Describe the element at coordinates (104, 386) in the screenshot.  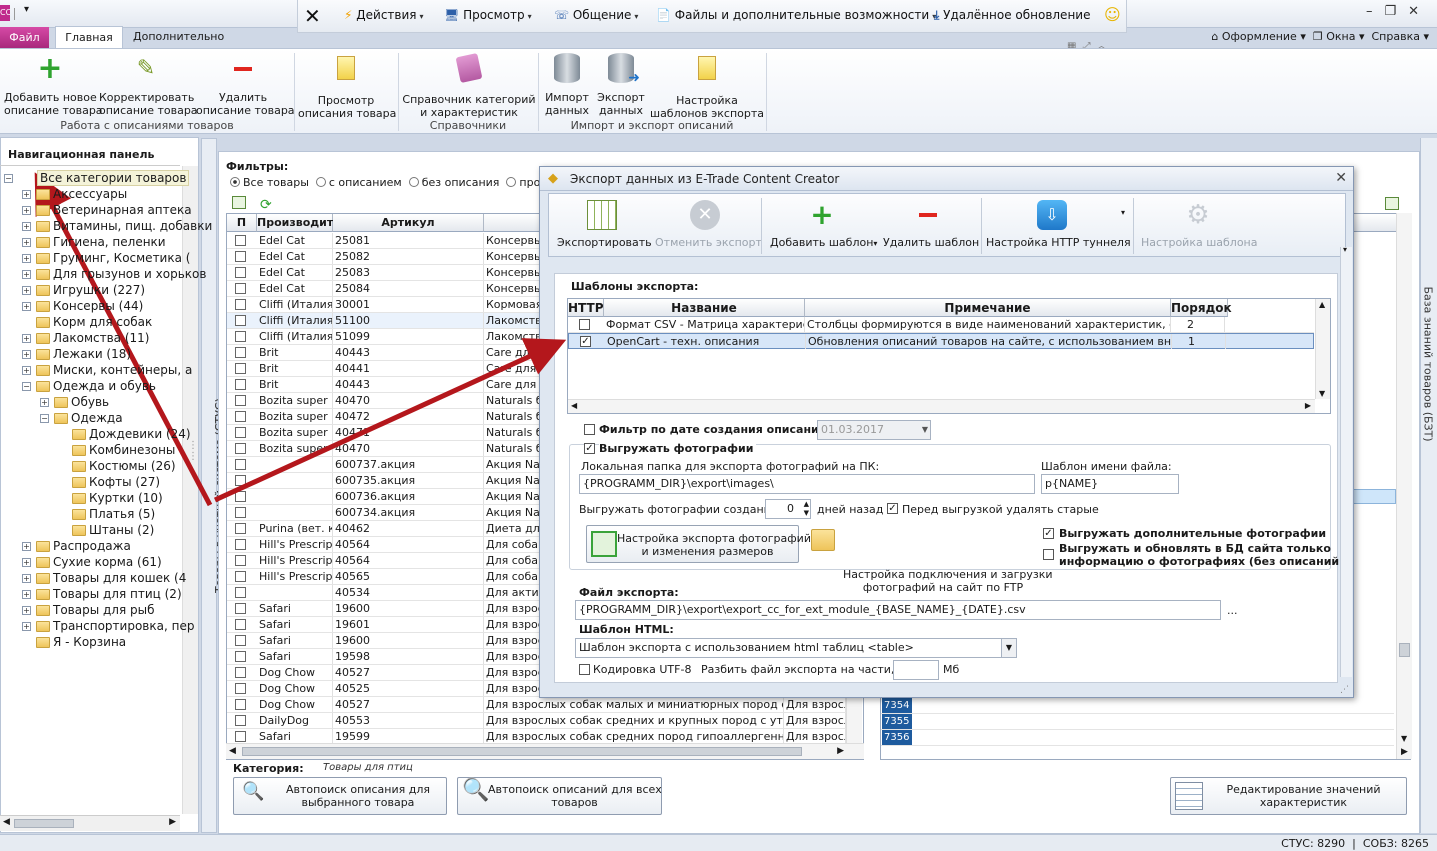
I see `tree-item: Одежда и обувь` at that location.